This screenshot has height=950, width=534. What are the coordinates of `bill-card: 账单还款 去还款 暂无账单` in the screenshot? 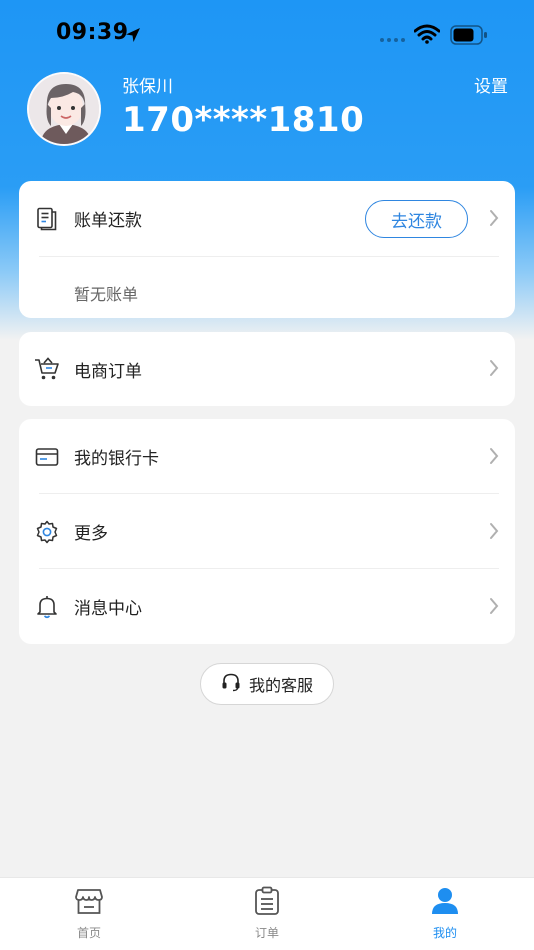 It's located at (267, 249).